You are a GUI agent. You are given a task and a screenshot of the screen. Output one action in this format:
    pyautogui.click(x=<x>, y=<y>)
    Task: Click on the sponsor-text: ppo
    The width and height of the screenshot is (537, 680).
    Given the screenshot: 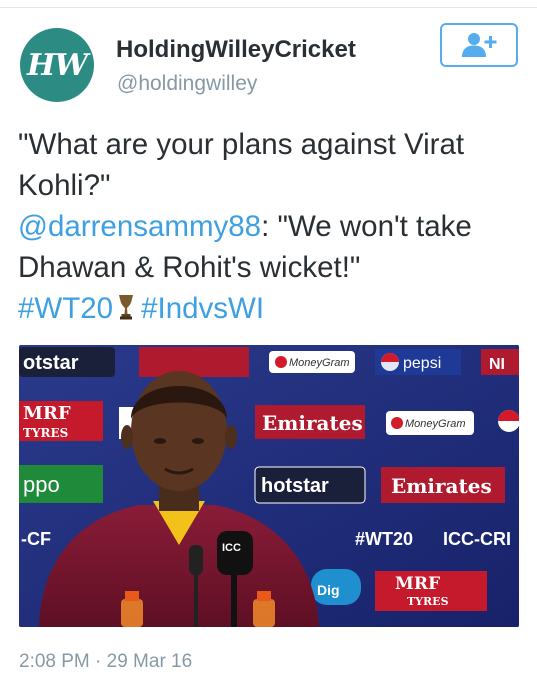 What is the action you would take?
    pyautogui.click(x=41, y=484)
    